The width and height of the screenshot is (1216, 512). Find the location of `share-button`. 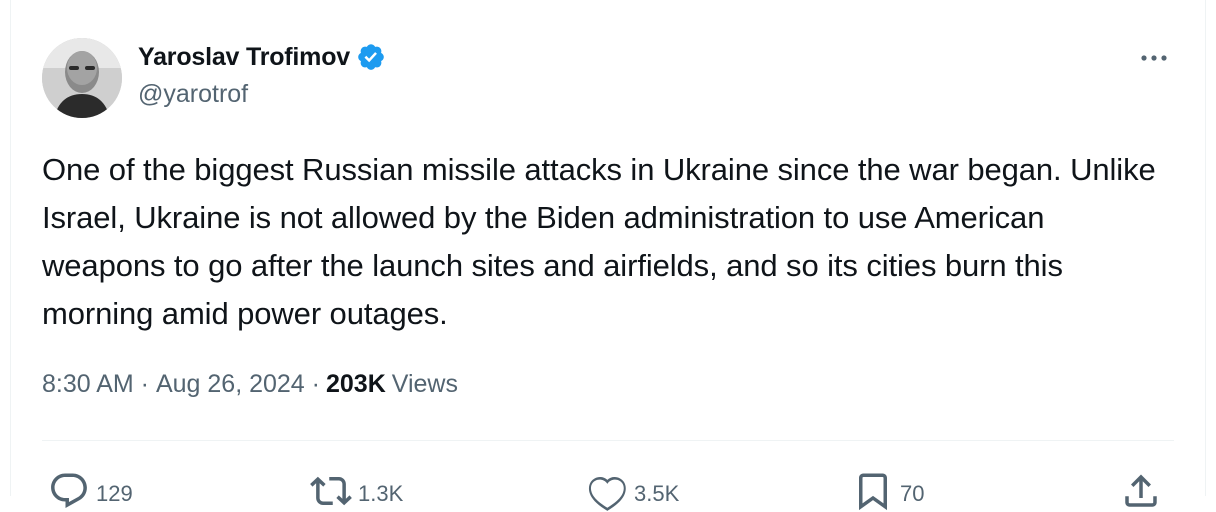

share-button is located at coordinates (1141, 491).